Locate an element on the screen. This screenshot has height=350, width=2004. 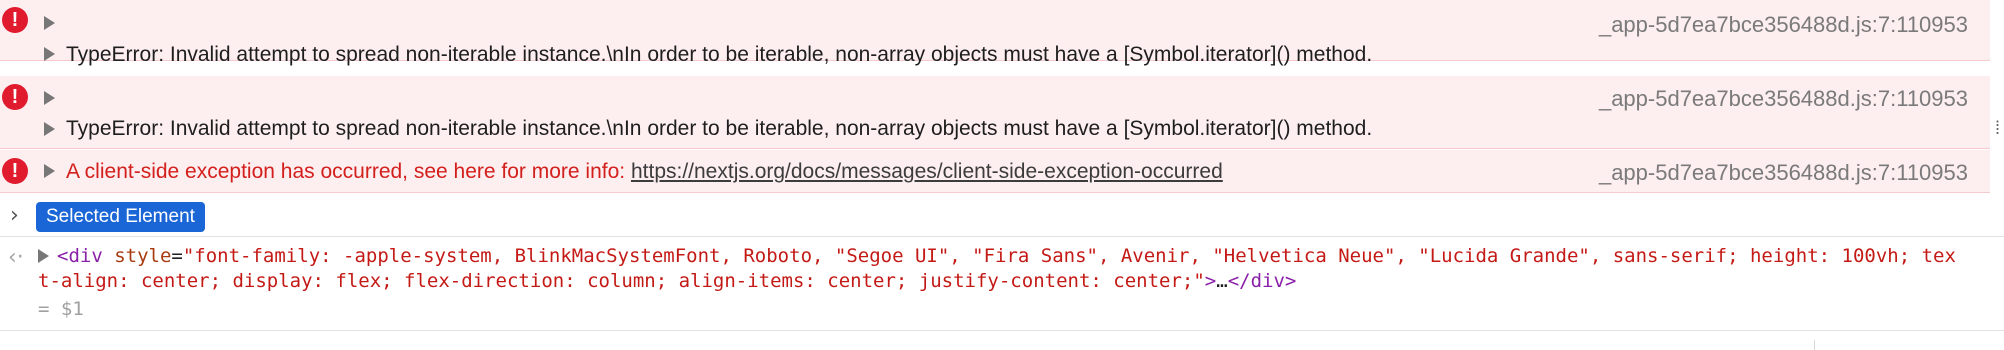
attr-eq: = is located at coordinates (177, 256).